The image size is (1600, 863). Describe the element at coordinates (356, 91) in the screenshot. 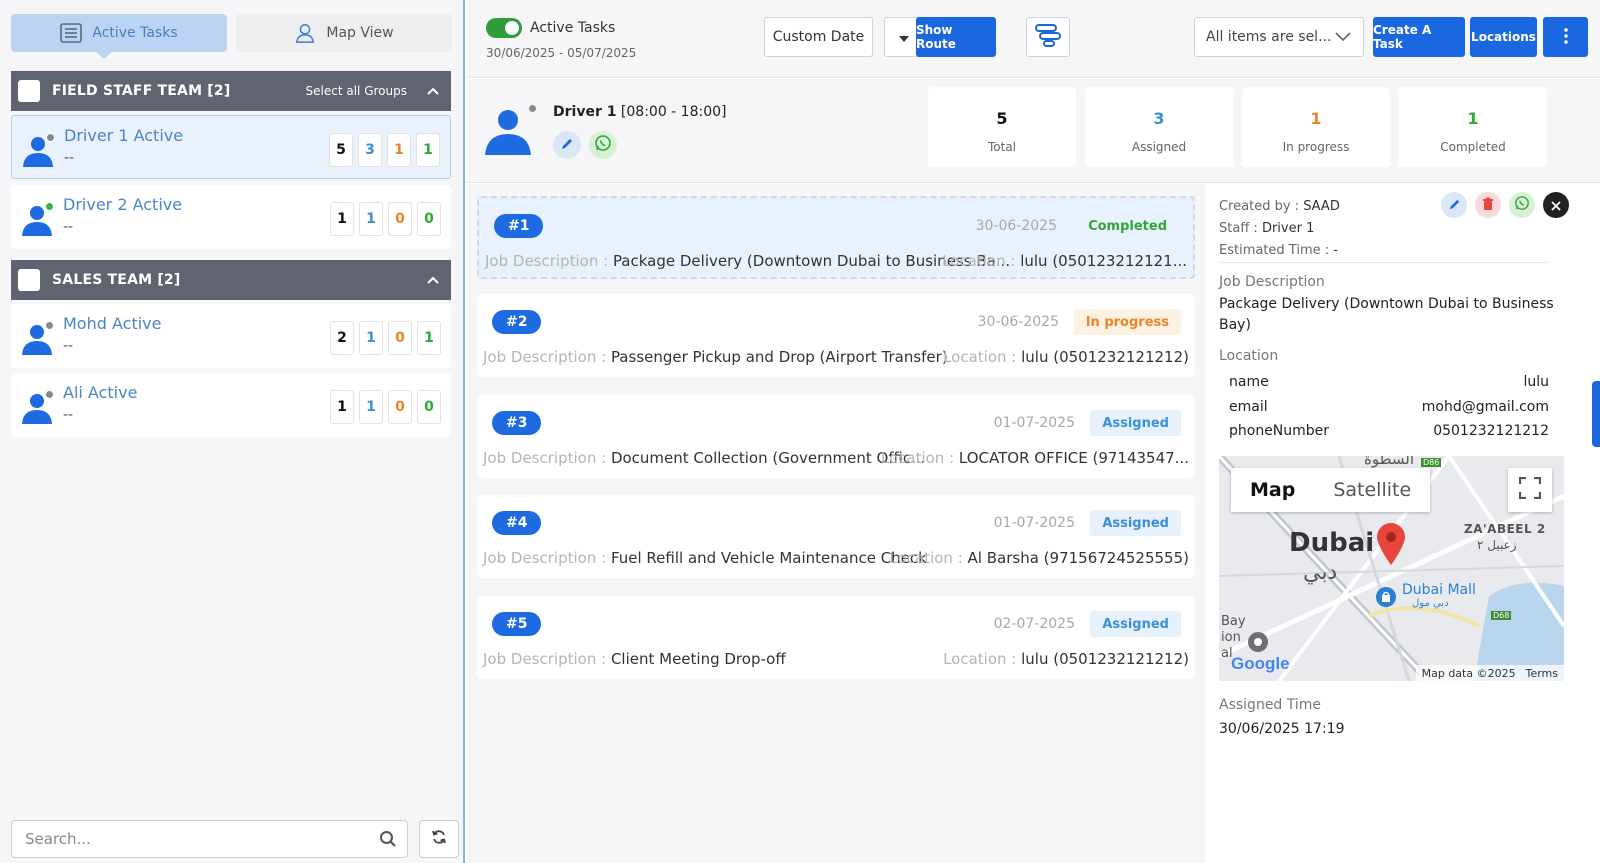

I see `select-all-groups: Select all Groups` at that location.